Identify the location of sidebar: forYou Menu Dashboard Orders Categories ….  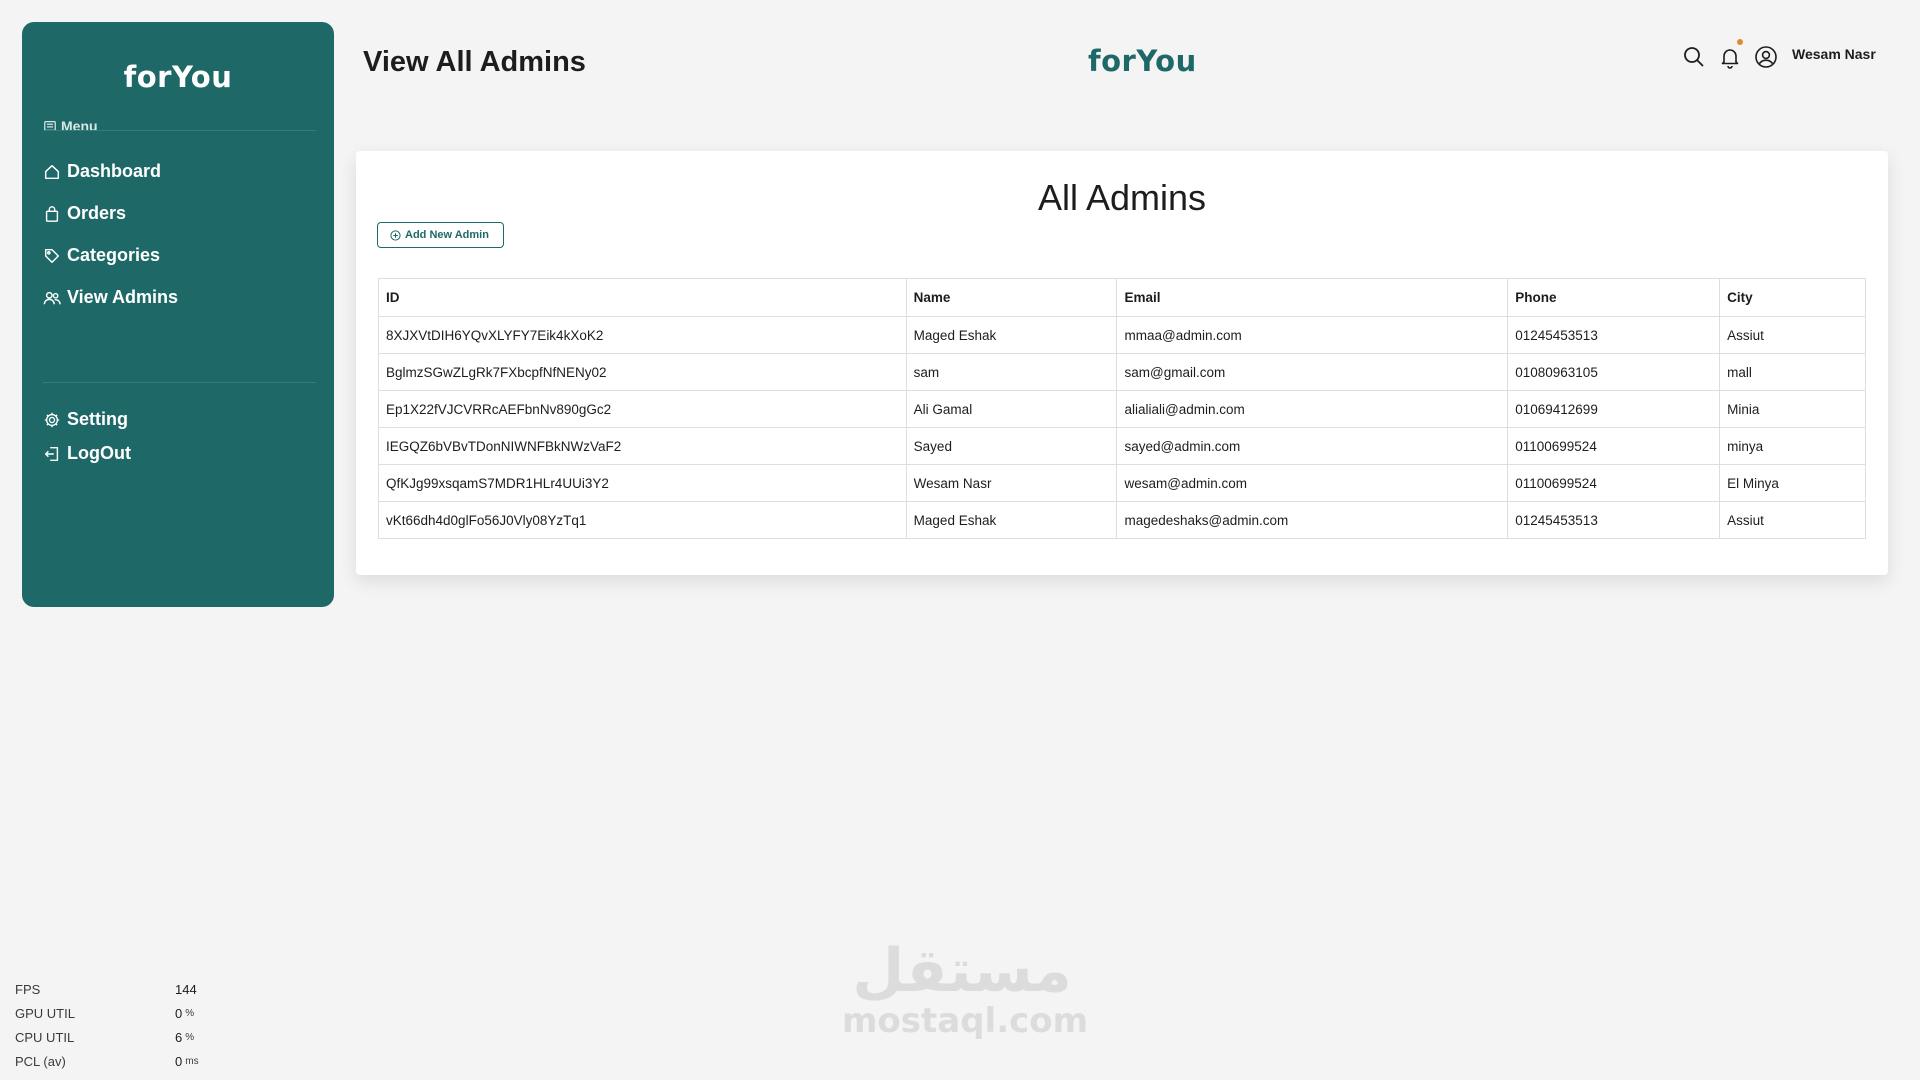
(178, 314).